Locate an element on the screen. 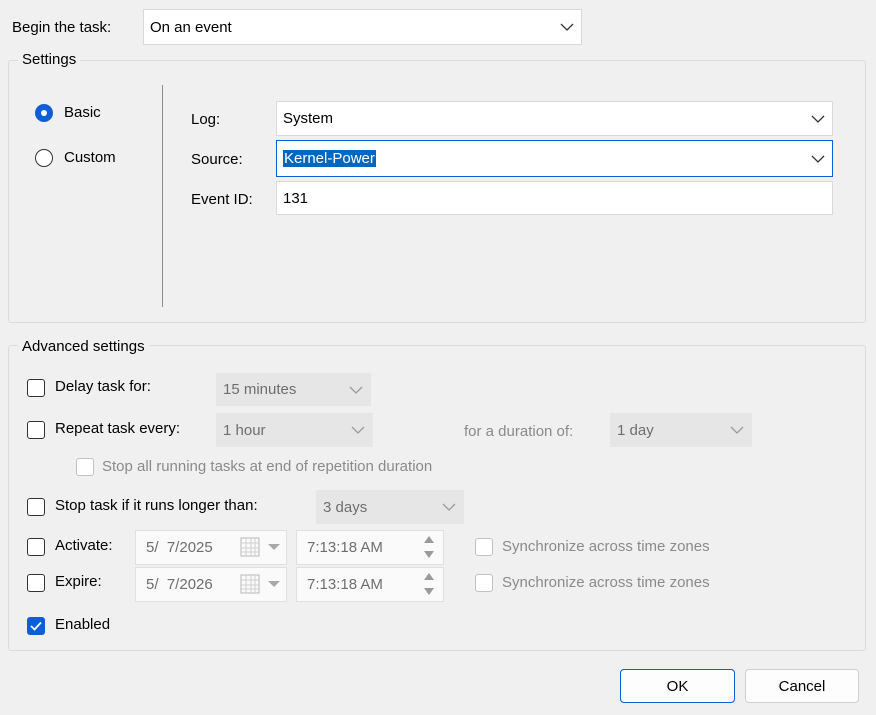  duration-value: 1 day is located at coordinates (635, 430).